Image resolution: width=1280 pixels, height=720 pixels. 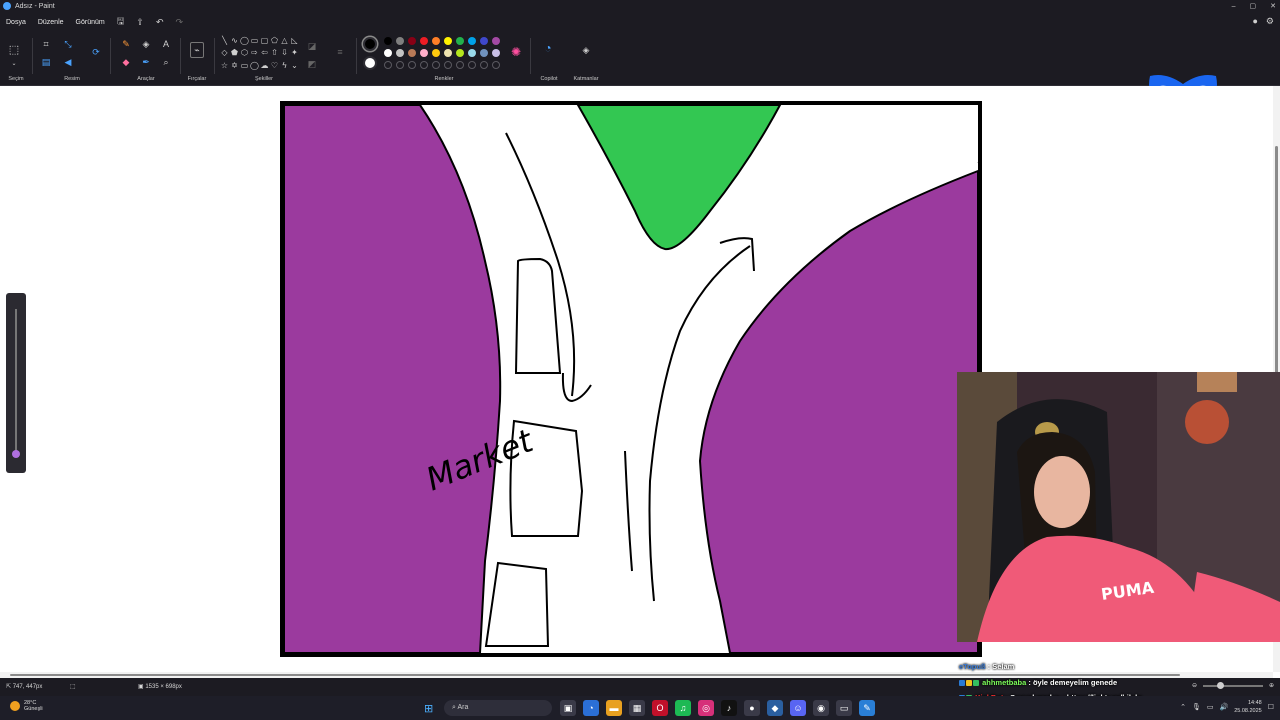 What do you see at coordinates (140, 22) in the screenshot?
I see `share-icon: ⇪` at bounding box center [140, 22].